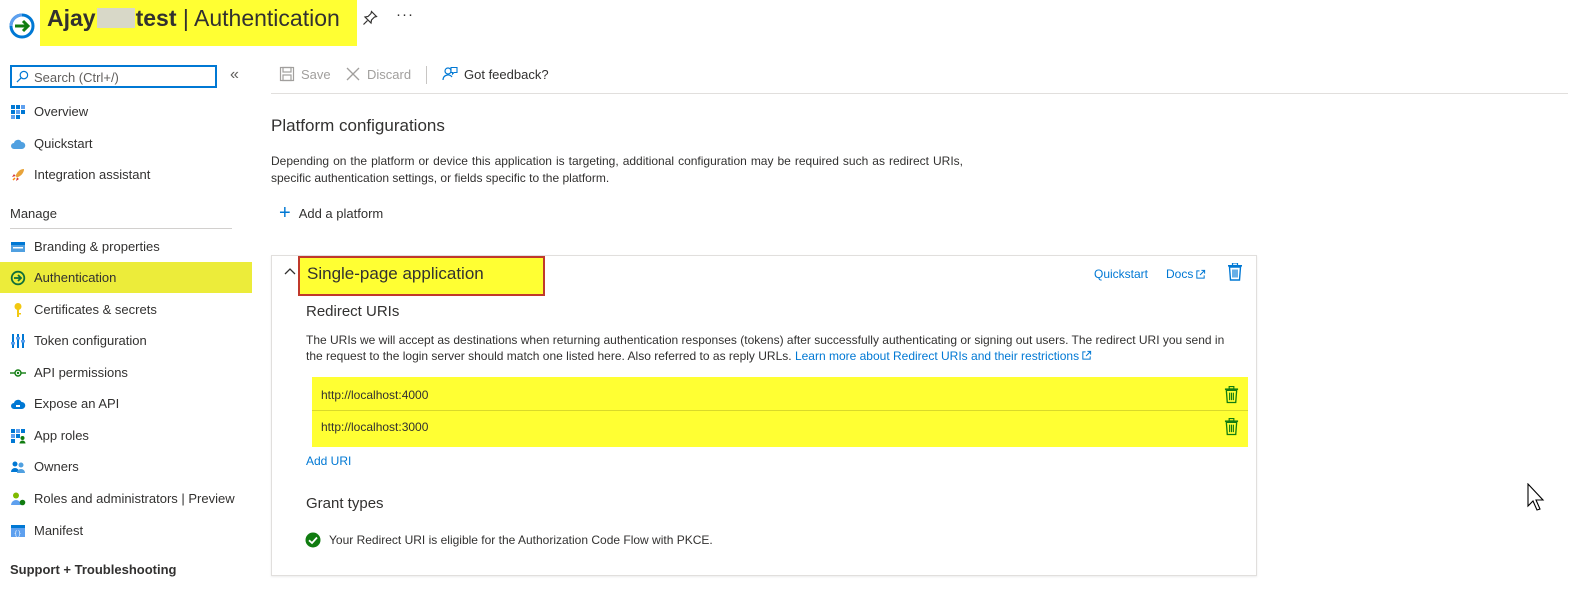 The height and width of the screenshot is (592, 1590). Describe the element at coordinates (328, 461) in the screenshot. I see `add-uri-link: Add URI` at that location.